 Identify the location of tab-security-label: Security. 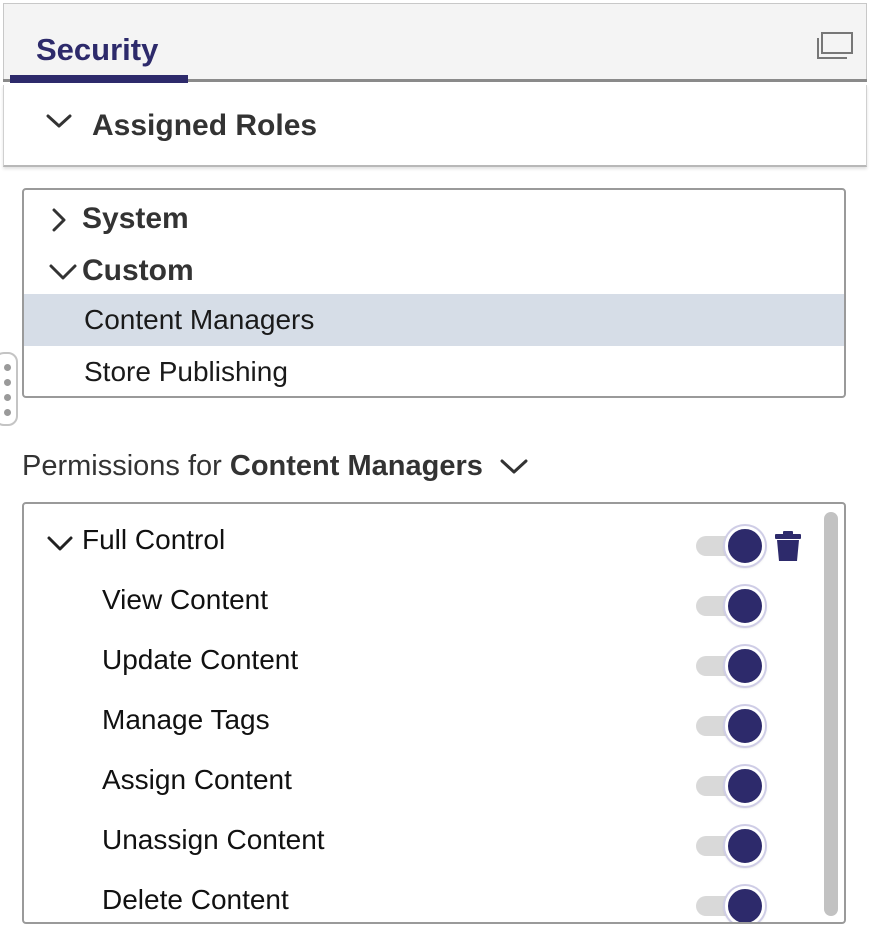
(97, 49).